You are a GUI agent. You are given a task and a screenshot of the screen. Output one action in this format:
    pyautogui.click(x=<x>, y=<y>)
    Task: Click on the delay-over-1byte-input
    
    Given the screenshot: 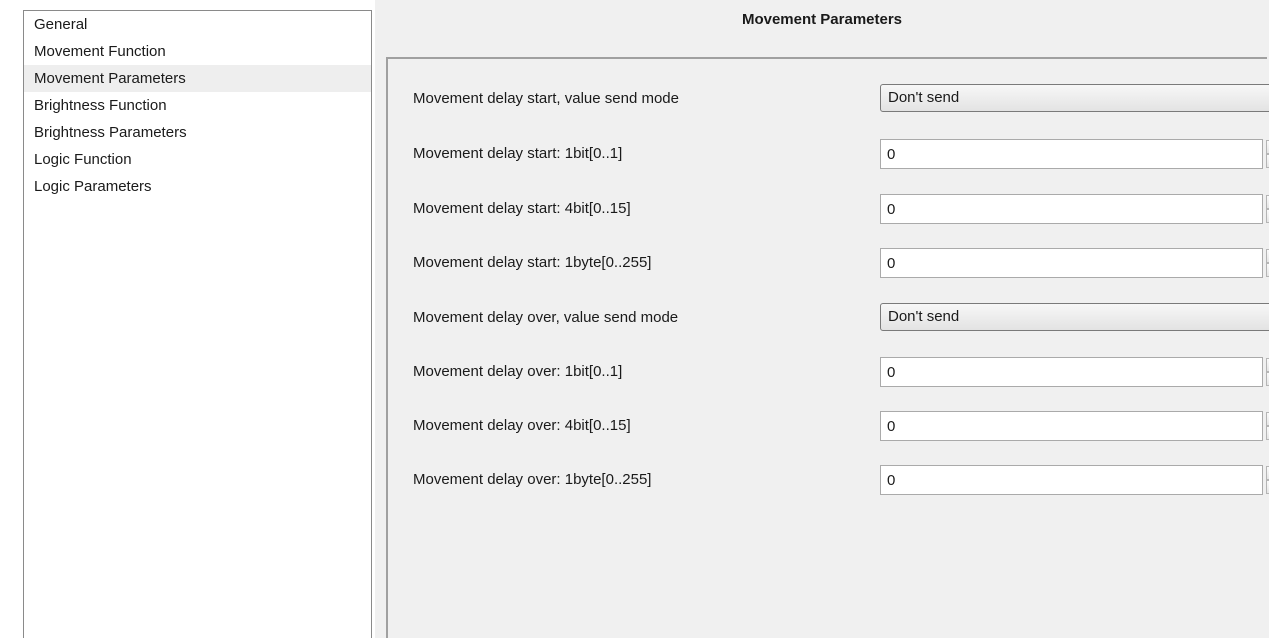 What is the action you would take?
    pyautogui.click(x=1071, y=480)
    